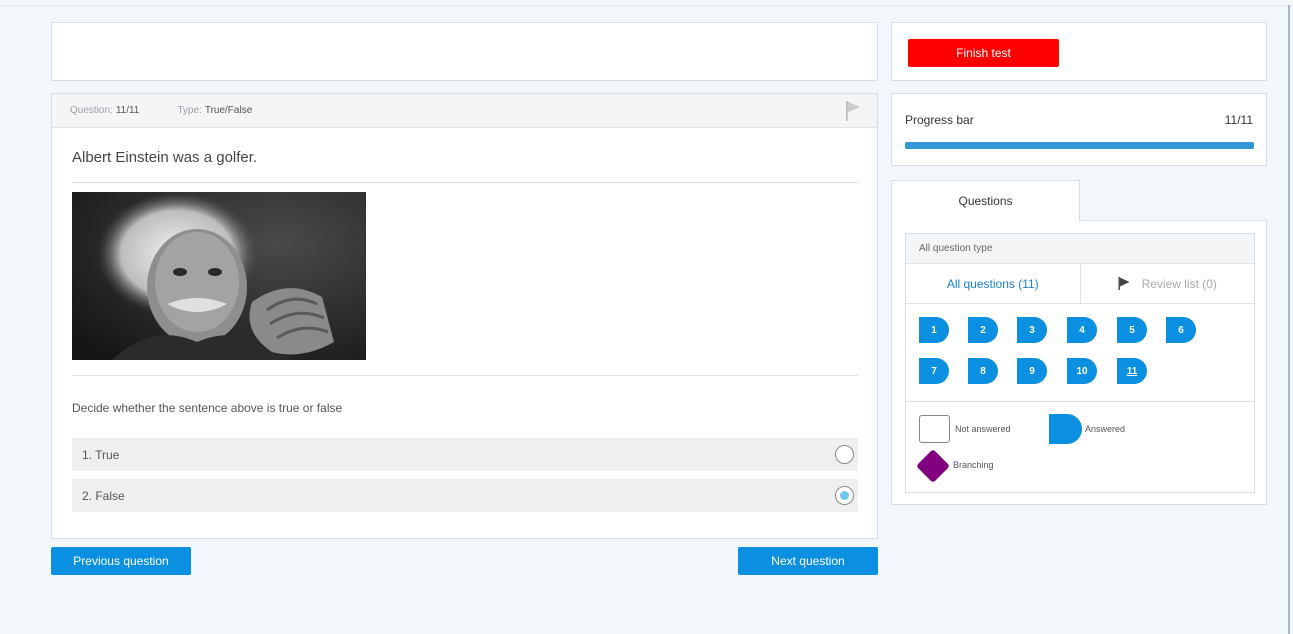 The width and height of the screenshot is (1293, 634). What do you see at coordinates (465, 495) in the screenshot?
I see `answer-option-false: 2. False` at bounding box center [465, 495].